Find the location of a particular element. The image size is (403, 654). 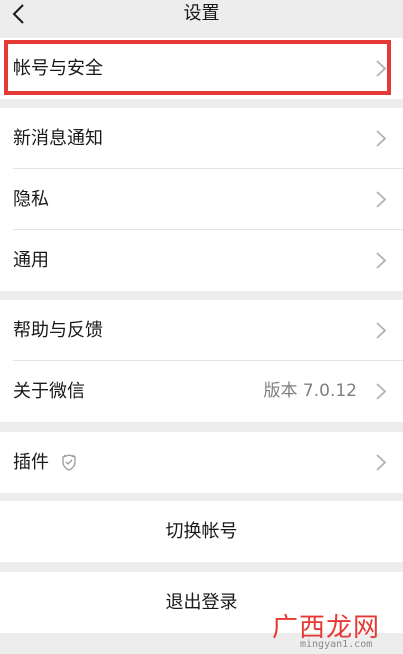

watermark-url: mingyan1.com is located at coordinates (336, 644).